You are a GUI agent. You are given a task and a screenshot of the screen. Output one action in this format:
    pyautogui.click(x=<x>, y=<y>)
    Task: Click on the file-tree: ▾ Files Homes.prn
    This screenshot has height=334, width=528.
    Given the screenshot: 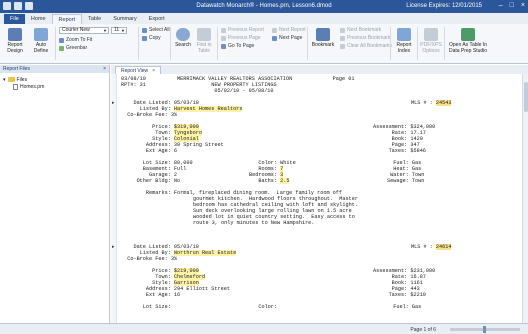 What is the action you would take?
    pyautogui.click(x=54, y=83)
    